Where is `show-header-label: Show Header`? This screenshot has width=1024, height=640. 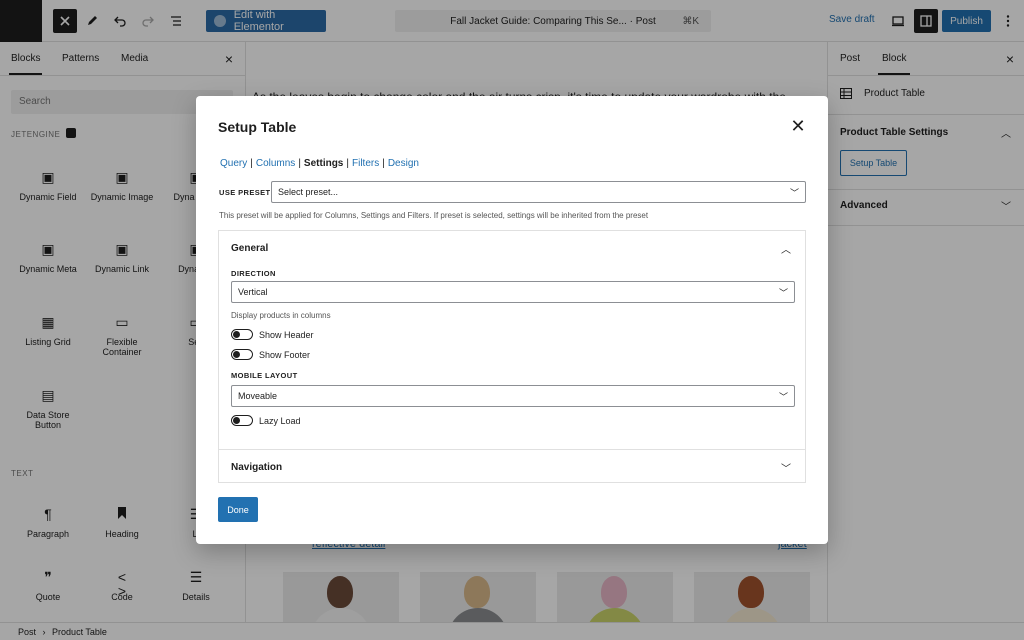
show-header-label: Show Header is located at coordinates (286, 334).